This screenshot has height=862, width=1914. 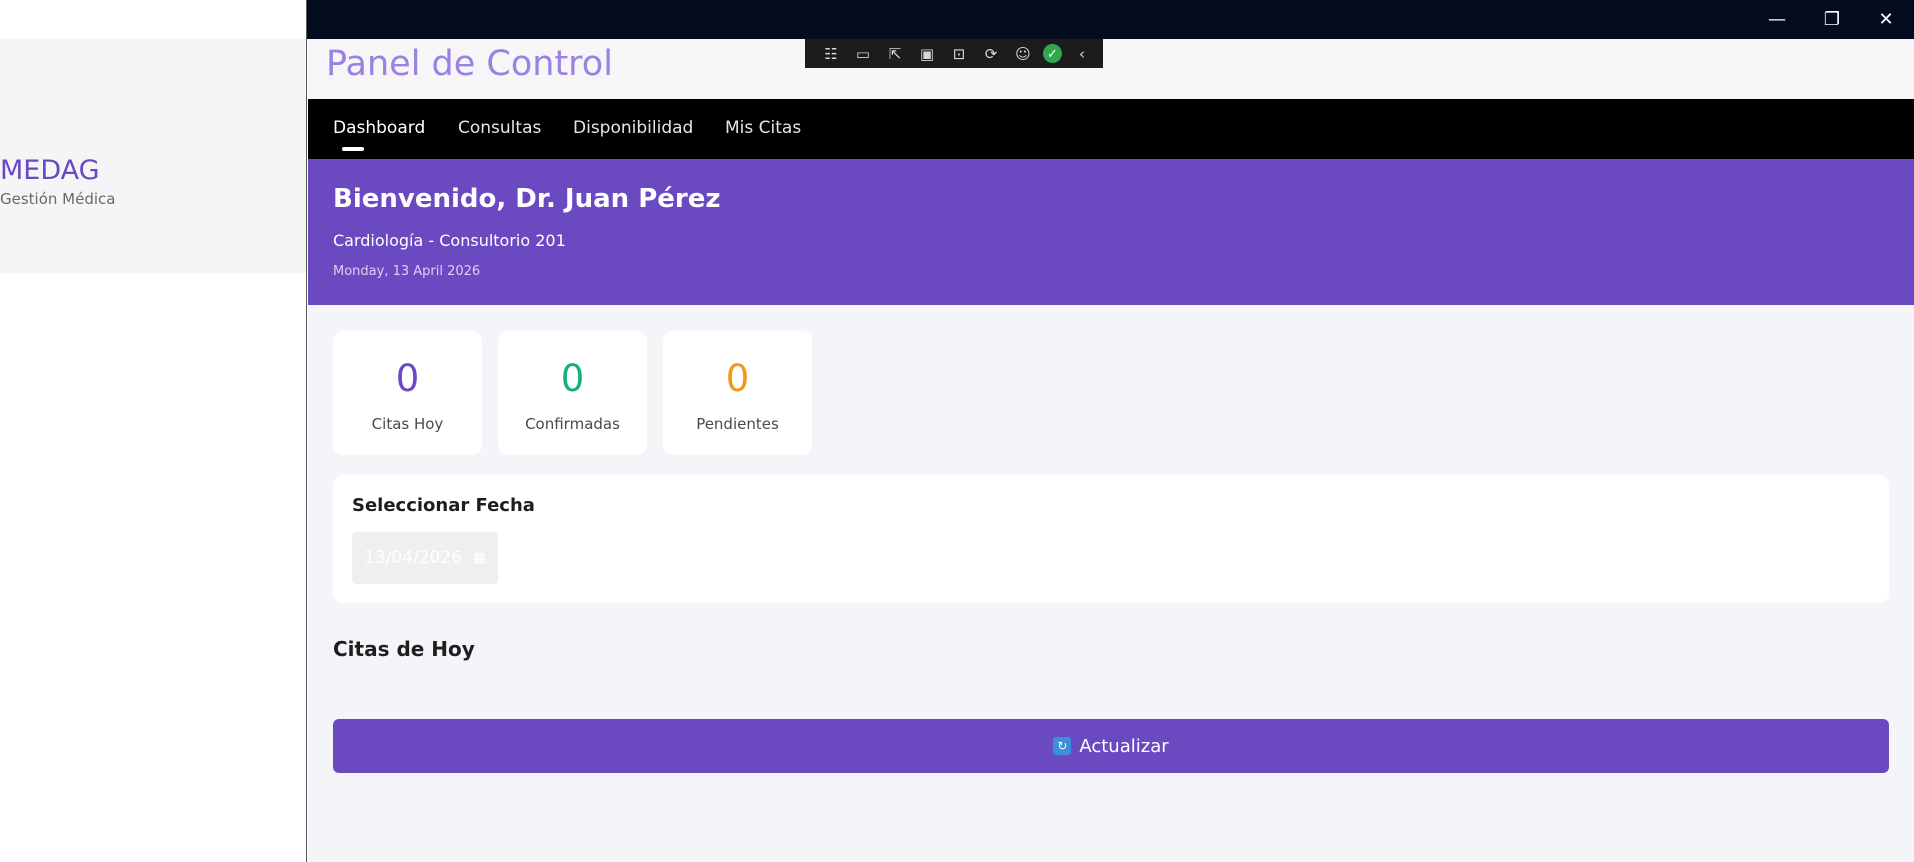 I want to click on track-focus-icon: ⊡, so click(x=959, y=54).